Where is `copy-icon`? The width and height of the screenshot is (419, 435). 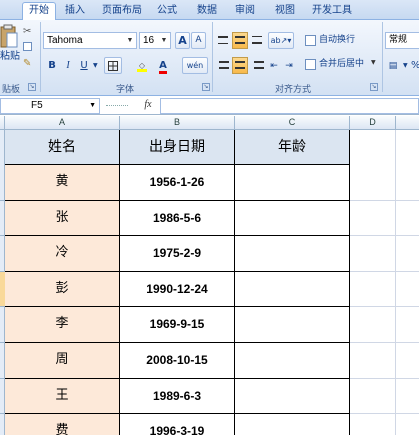
copy-icon is located at coordinates (27, 46).